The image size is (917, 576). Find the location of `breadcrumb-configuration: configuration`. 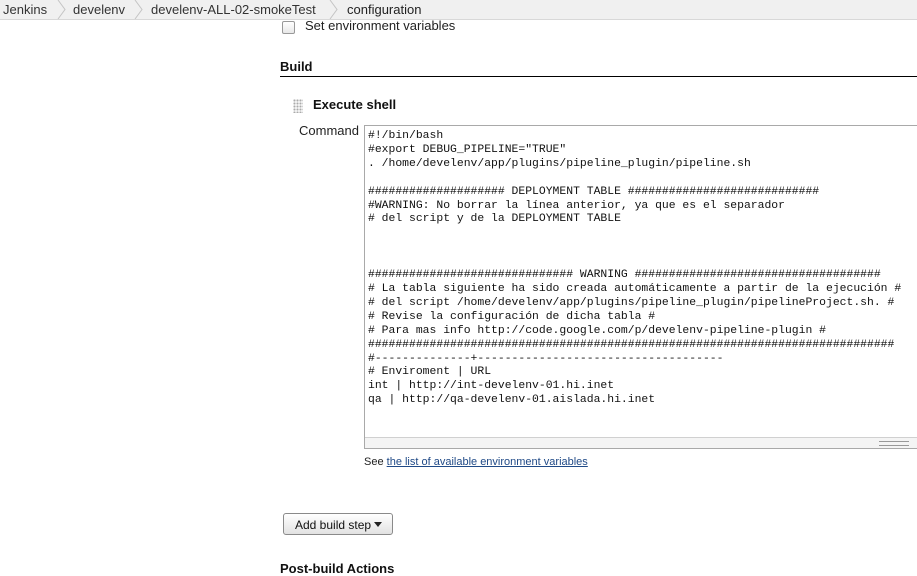

breadcrumb-configuration: configuration is located at coordinates (384, 9).